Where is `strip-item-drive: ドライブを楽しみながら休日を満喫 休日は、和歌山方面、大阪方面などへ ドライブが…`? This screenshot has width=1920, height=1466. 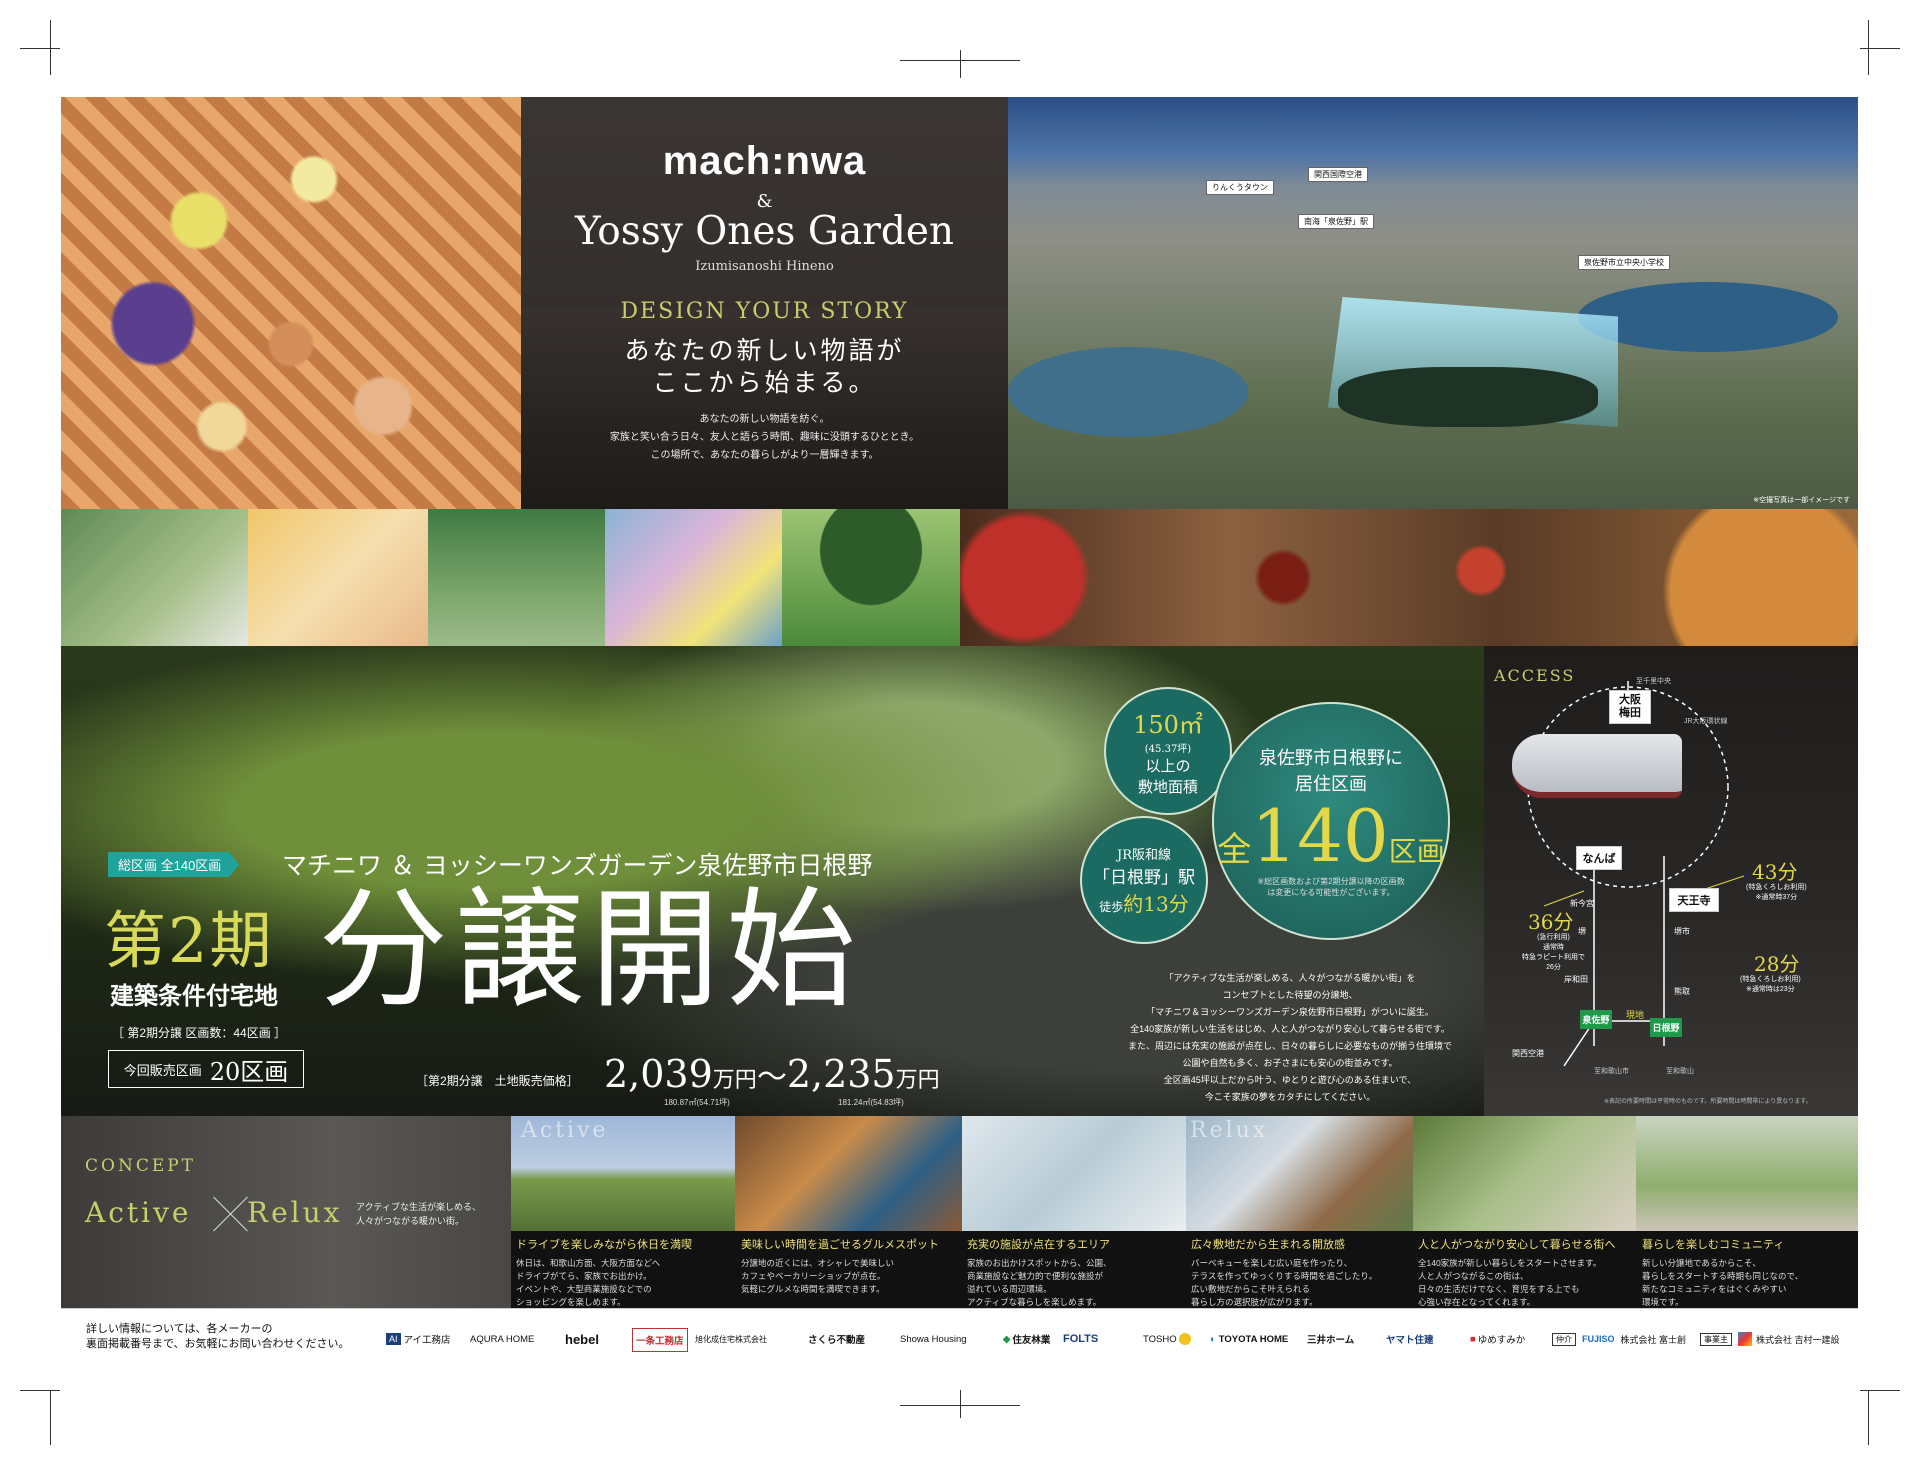 strip-item-drive: ドライブを楽しみながら休日を満喫 休日は、和歌山方面、大阪方面などへ ドライブが… is located at coordinates (623, 1272).